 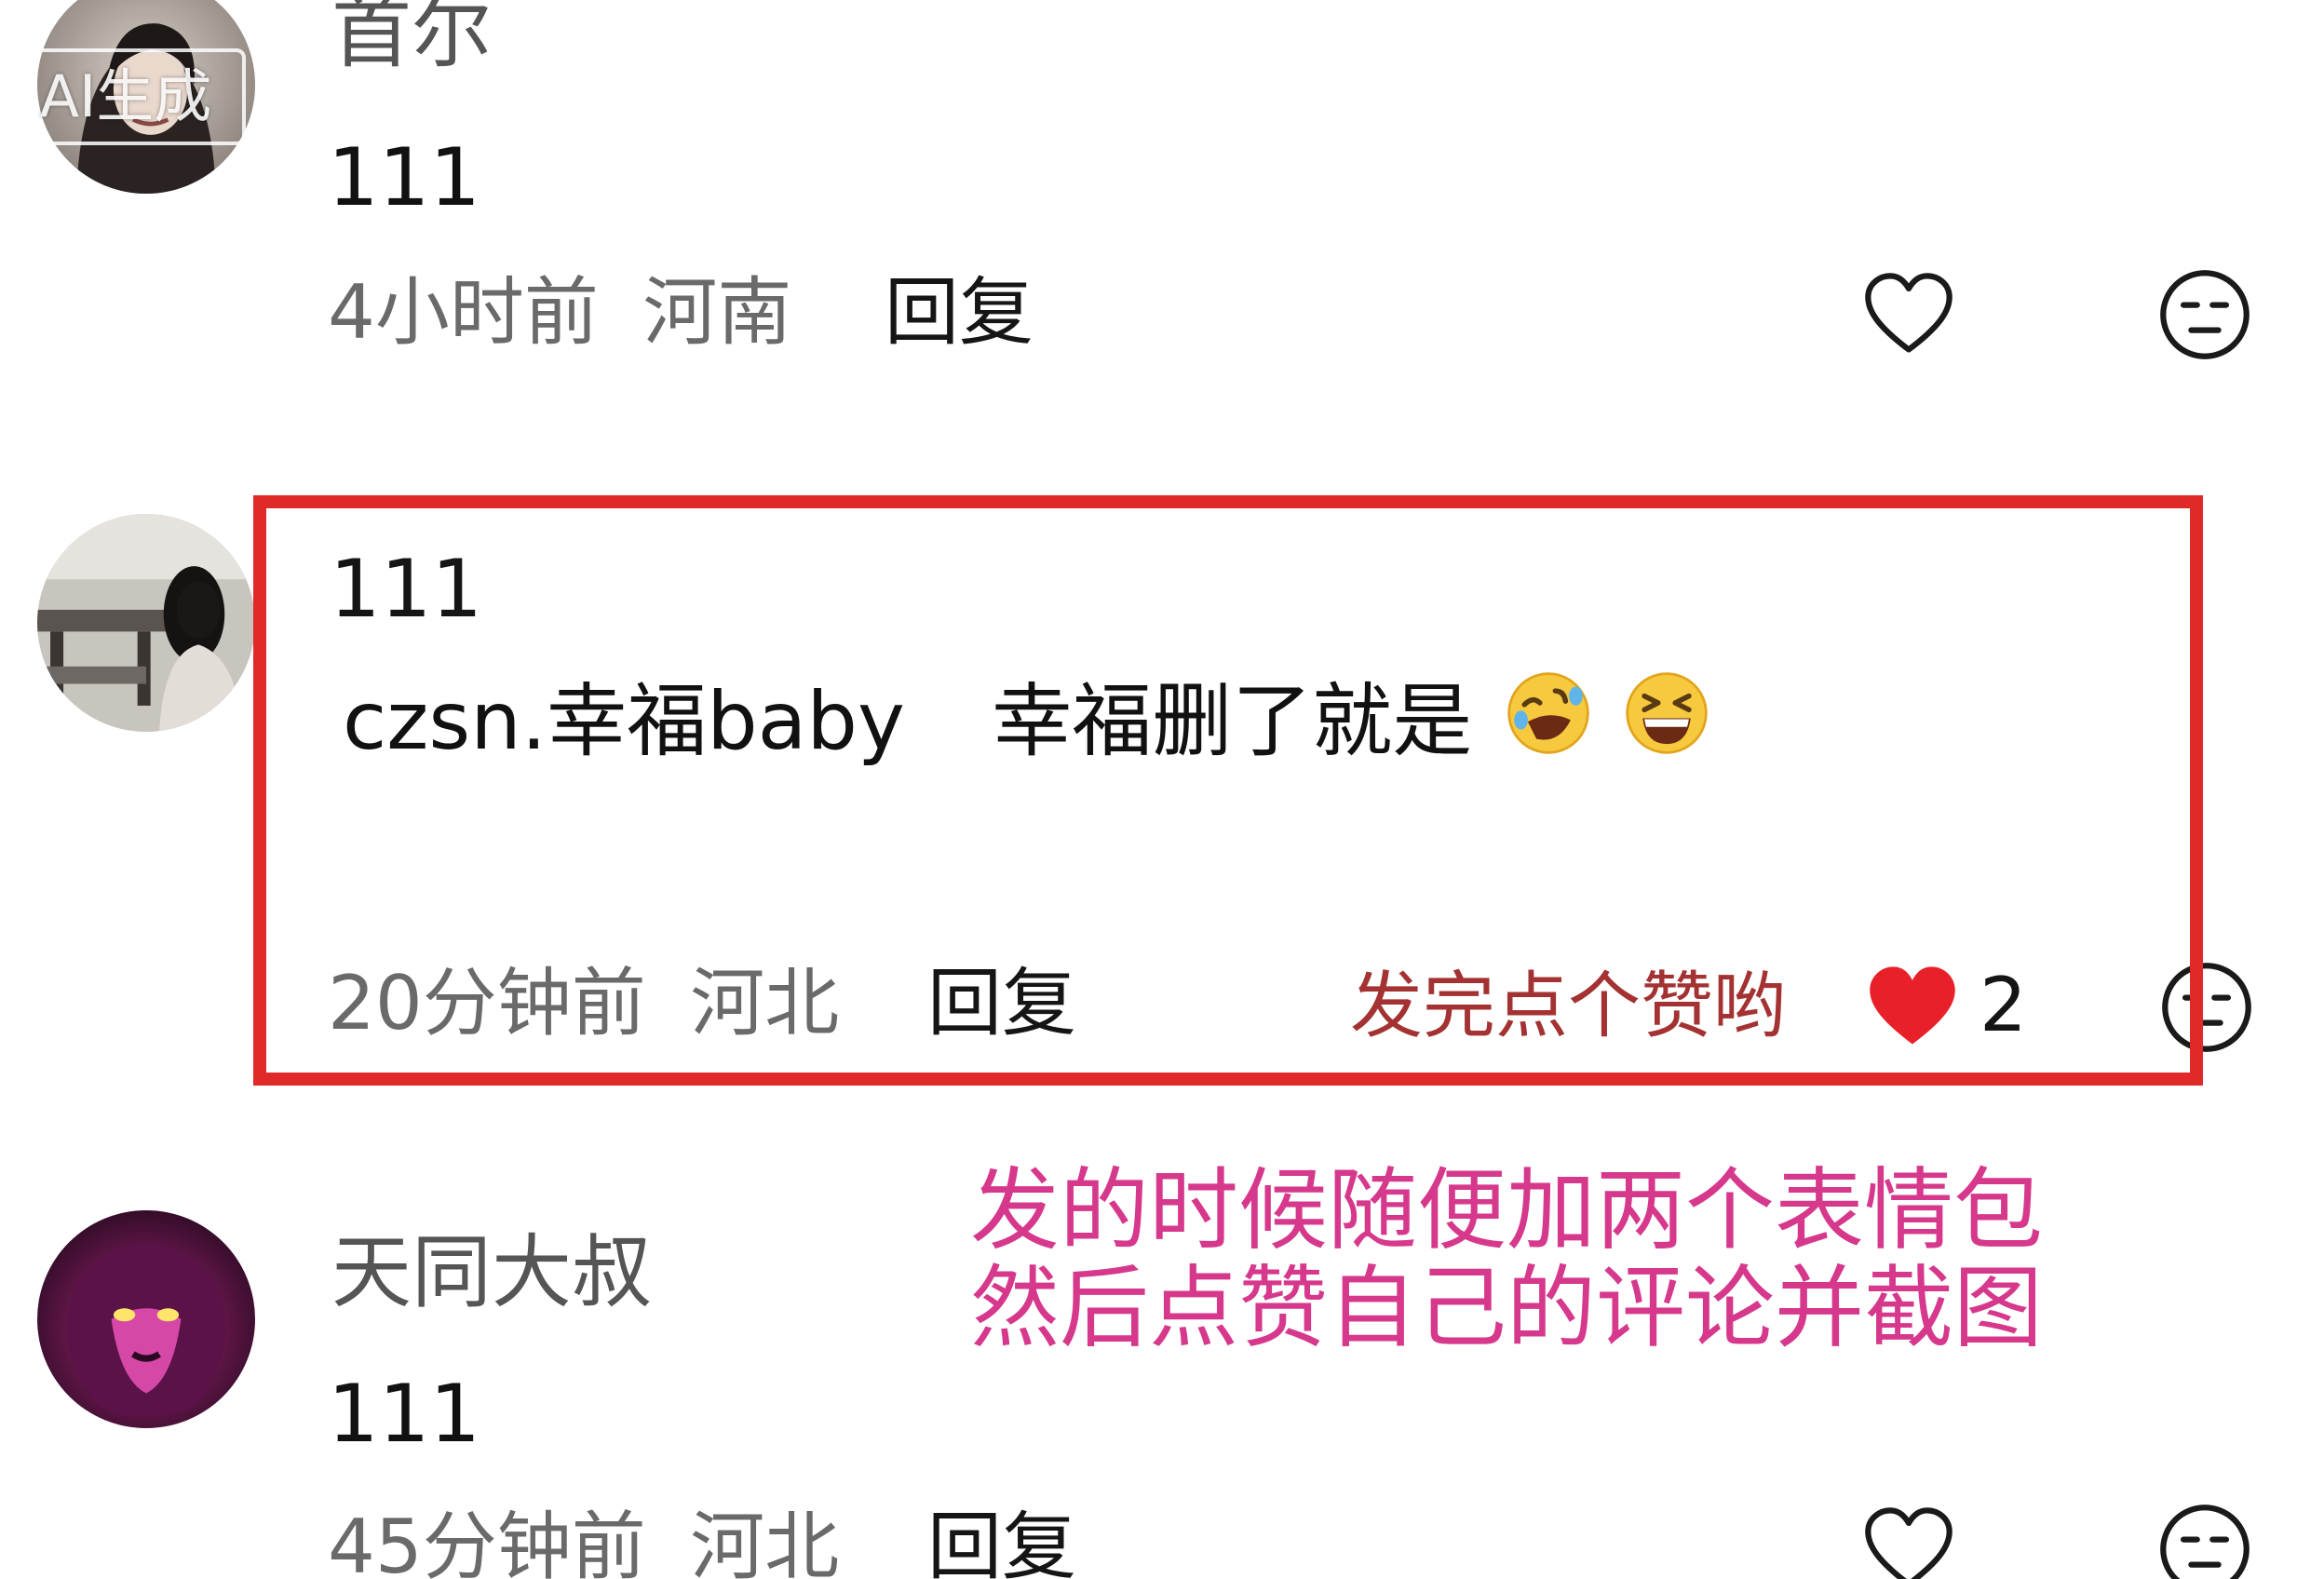 I want to click on comment-location: 河南, so click(x=717, y=312).